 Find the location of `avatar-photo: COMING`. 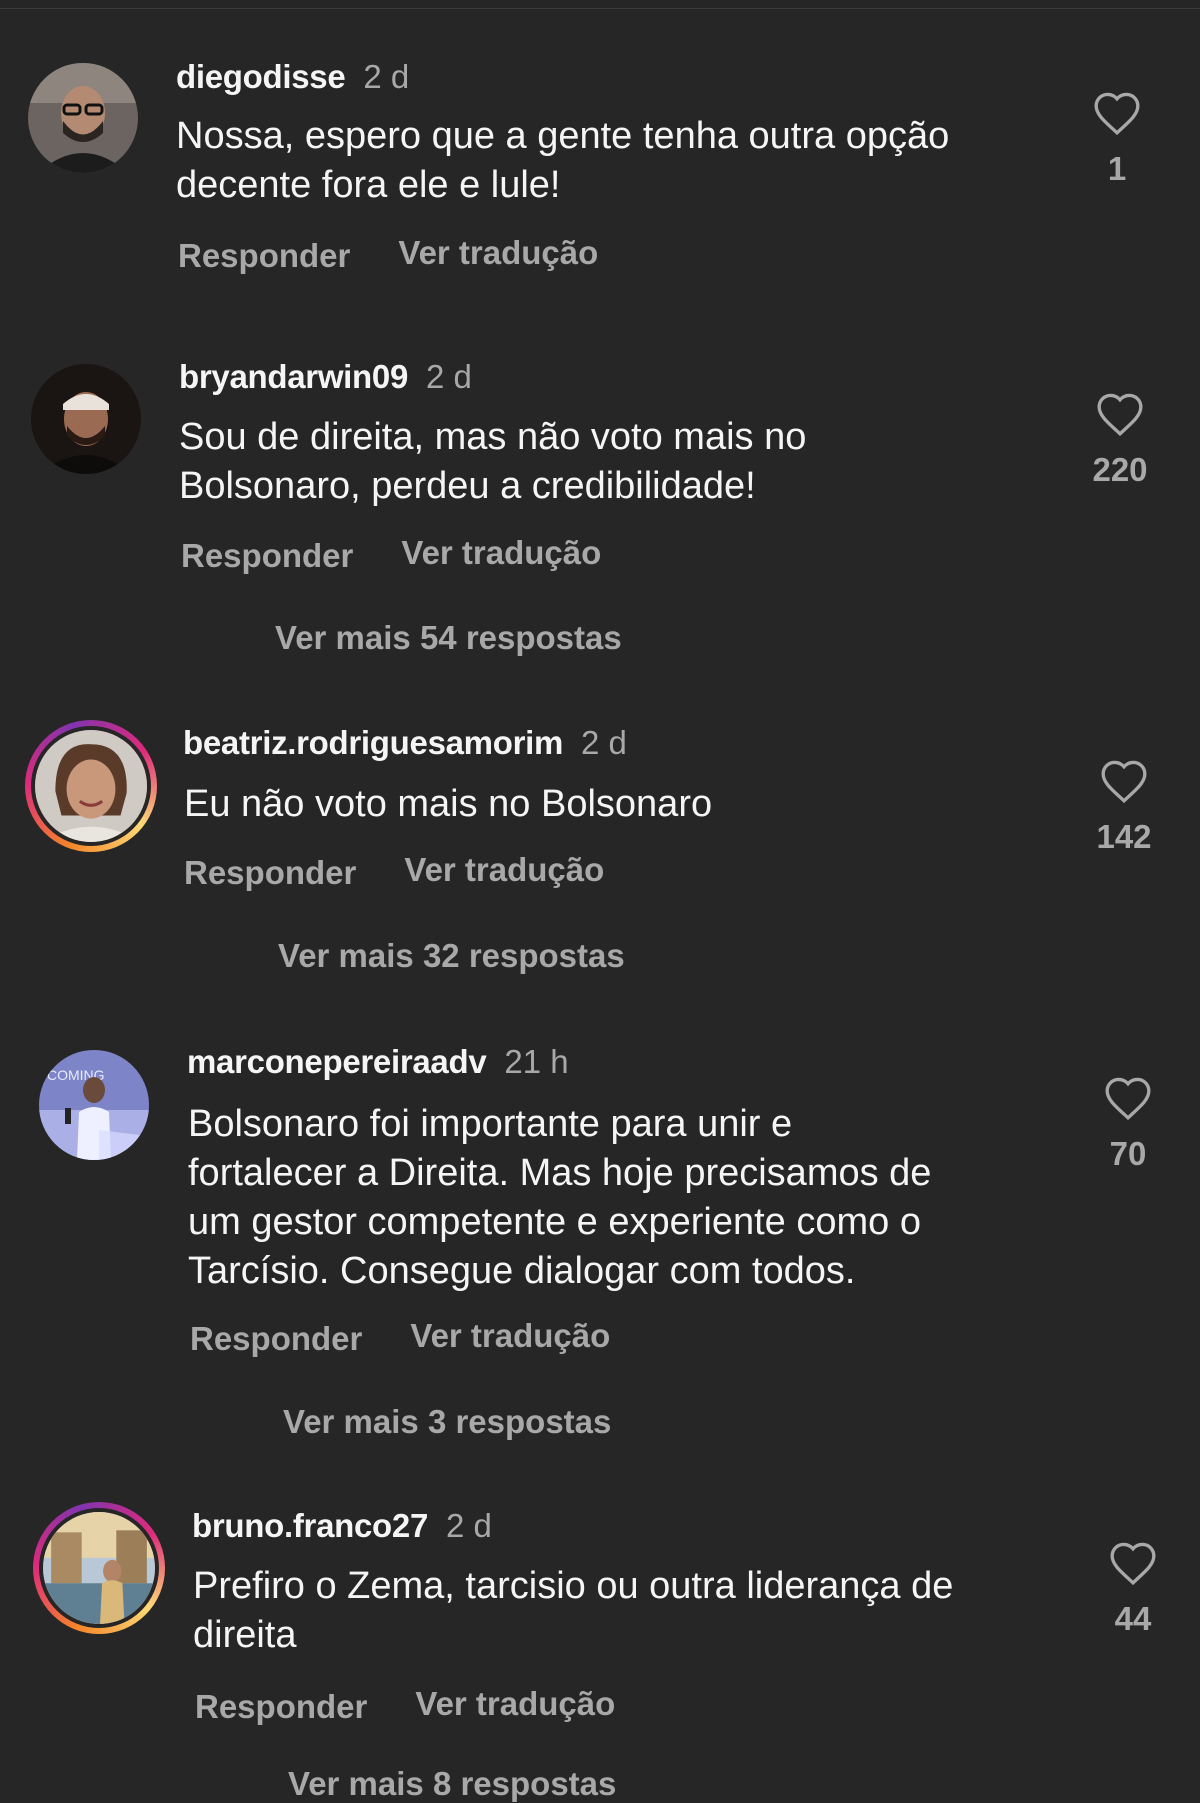

avatar-photo: COMING is located at coordinates (94, 1105).